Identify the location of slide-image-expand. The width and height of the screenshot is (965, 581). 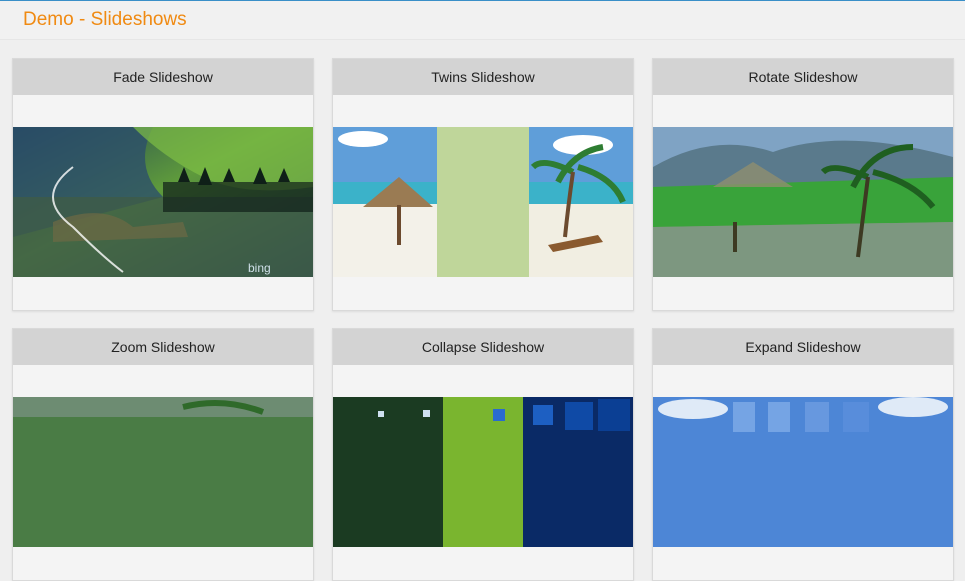
(803, 472).